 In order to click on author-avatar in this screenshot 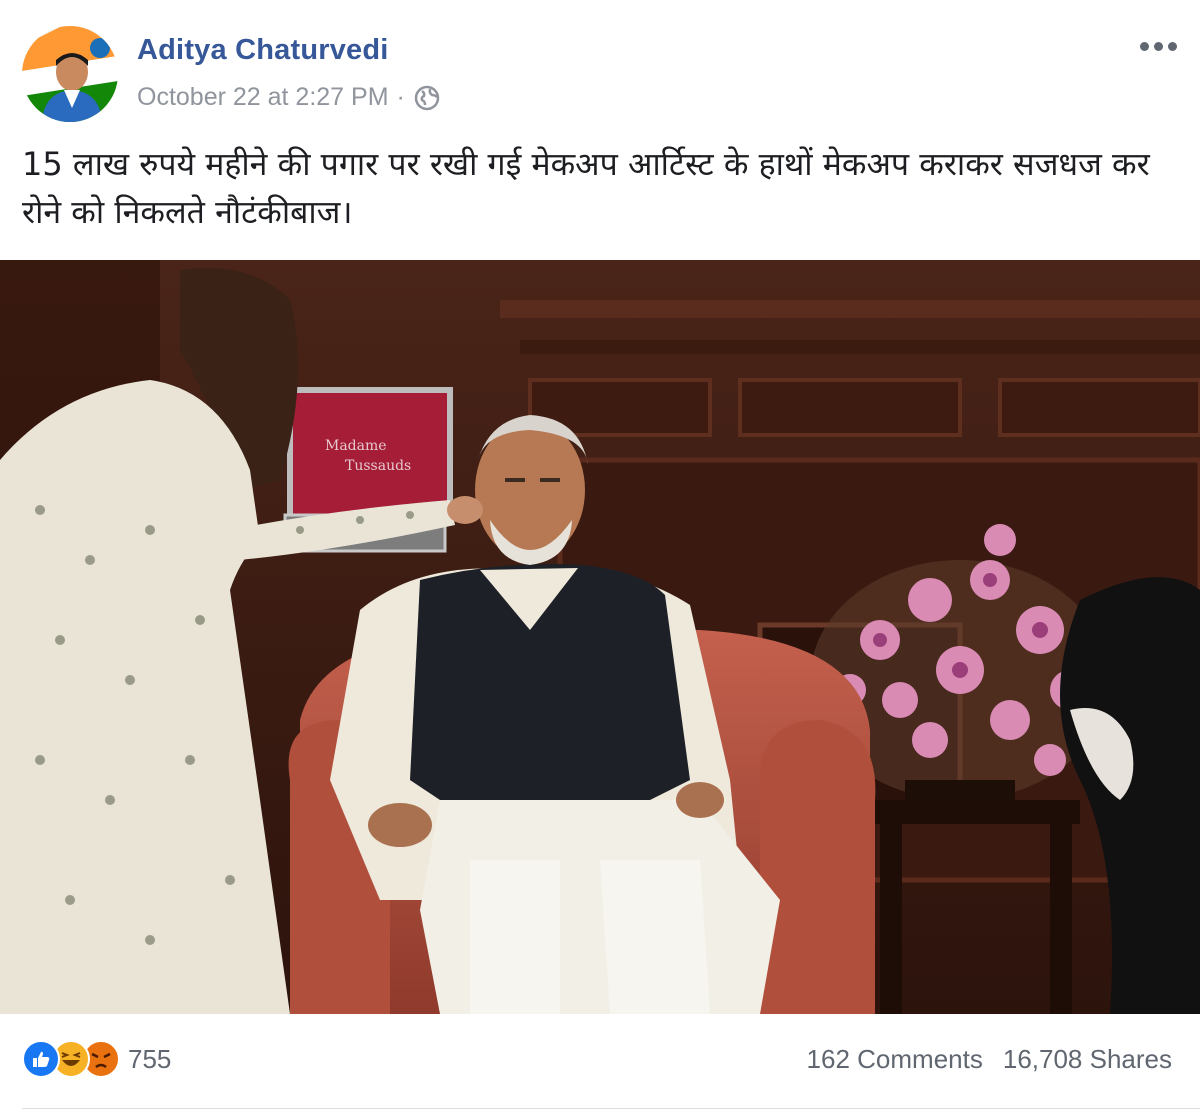, I will do `click(70, 74)`.